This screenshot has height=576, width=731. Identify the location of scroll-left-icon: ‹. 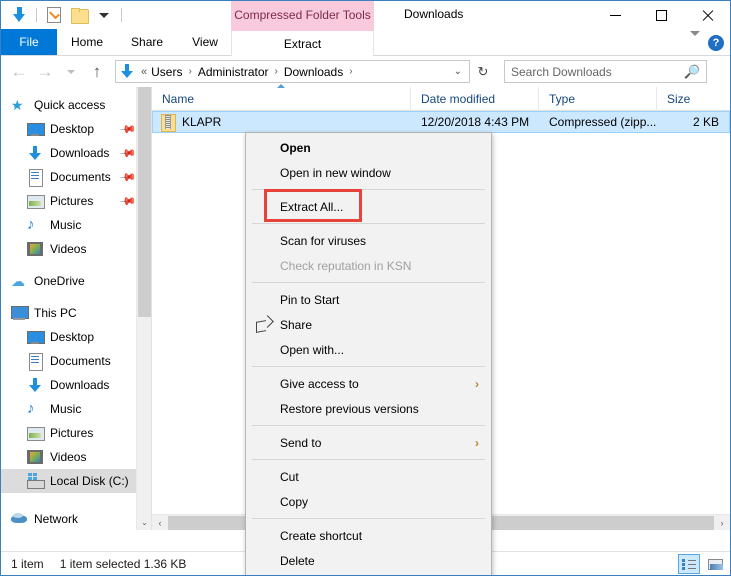
(160, 523).